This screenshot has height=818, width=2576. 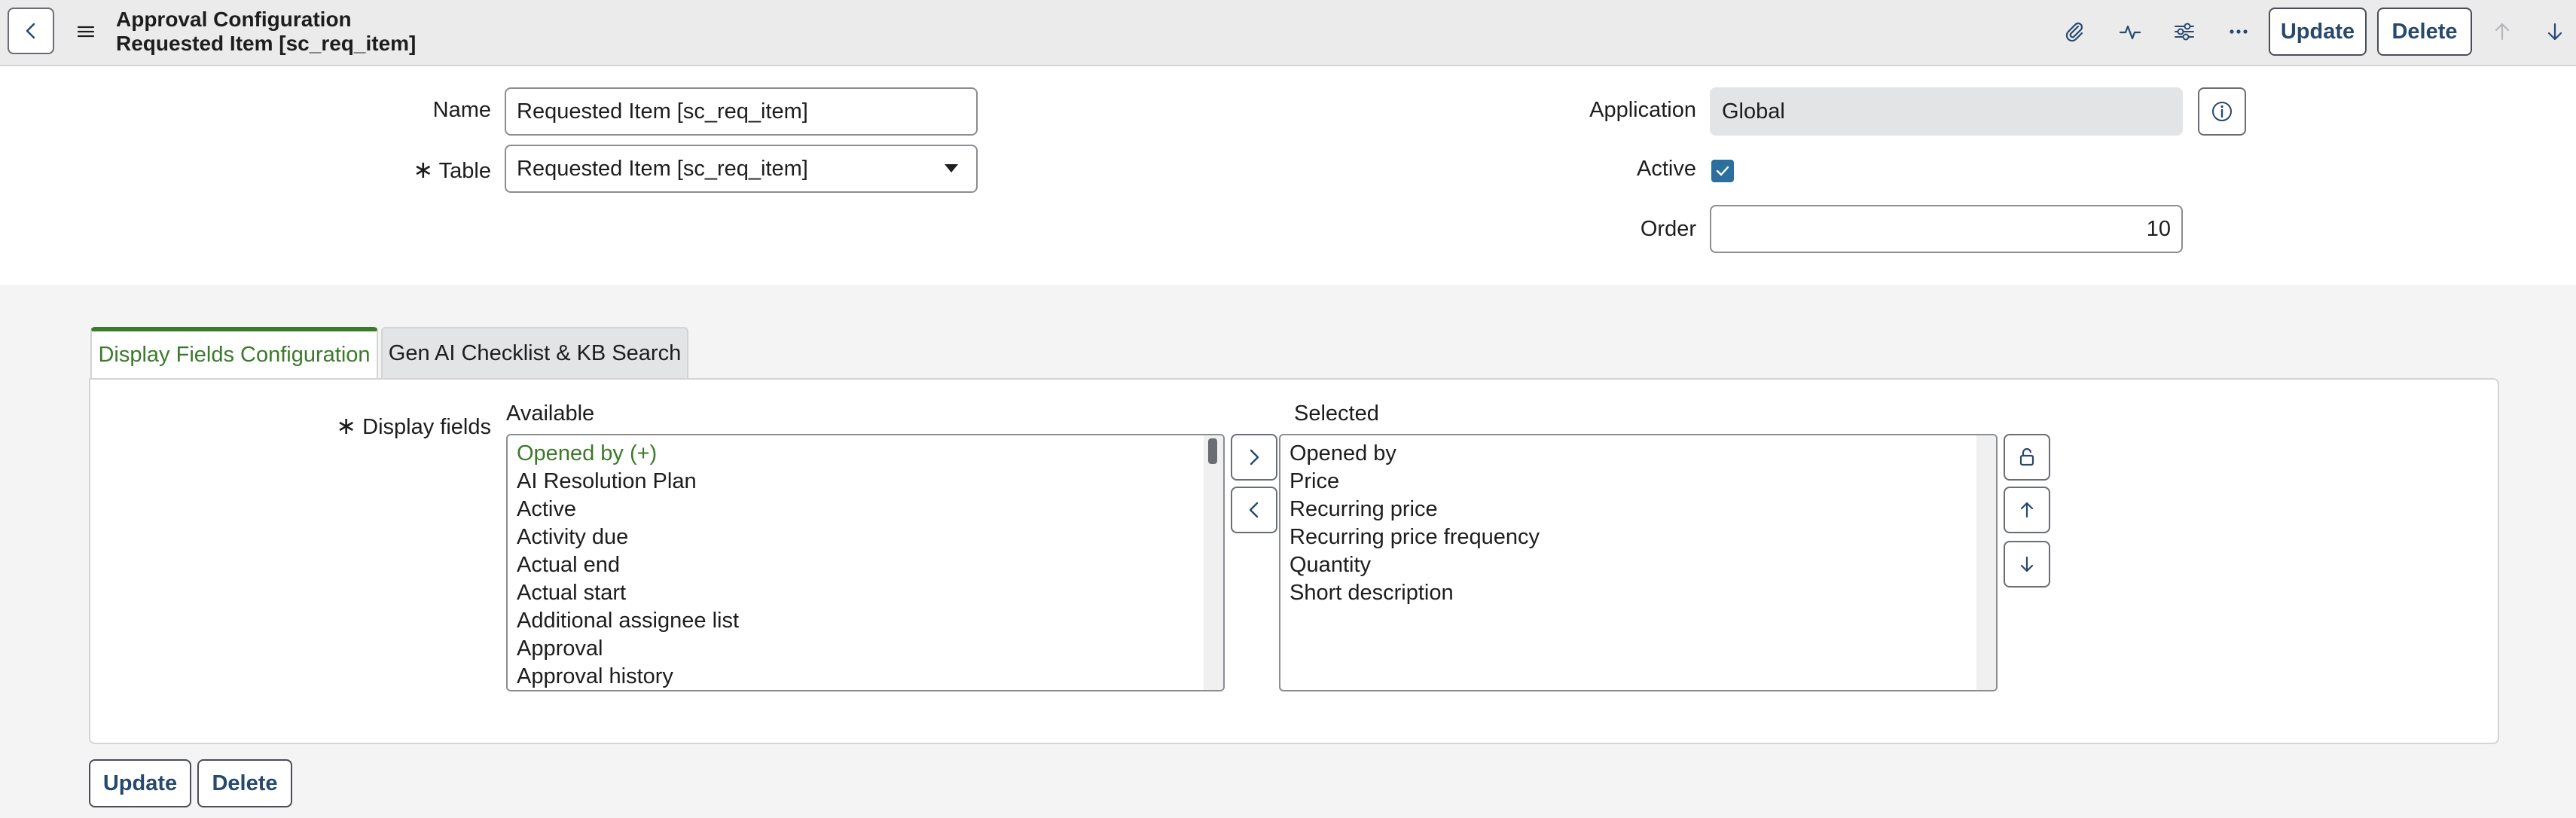 What do you see at coordinates (267, 43) in the screenshot?
I see `page-title-line2: Requested Item [sc_req_item]` at bounding box center [267, 43].